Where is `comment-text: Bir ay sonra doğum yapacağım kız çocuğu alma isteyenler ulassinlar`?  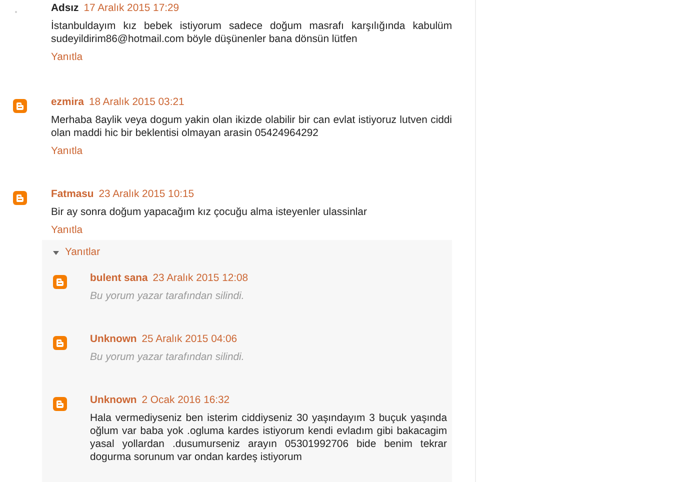
comment-text: Bir ay sonra doğum yapacağım kız çocuğu alma isteyenler ulassinlar is located at coordinates (209, 212).